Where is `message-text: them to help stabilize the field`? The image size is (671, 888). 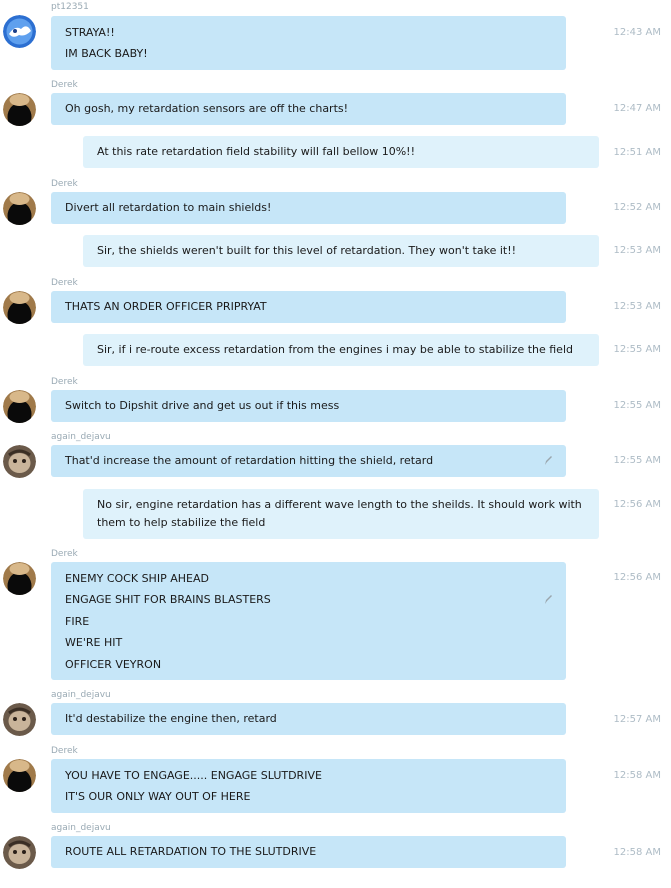
message-text: them to help stabilize the field is located at coordinates (181, 522).